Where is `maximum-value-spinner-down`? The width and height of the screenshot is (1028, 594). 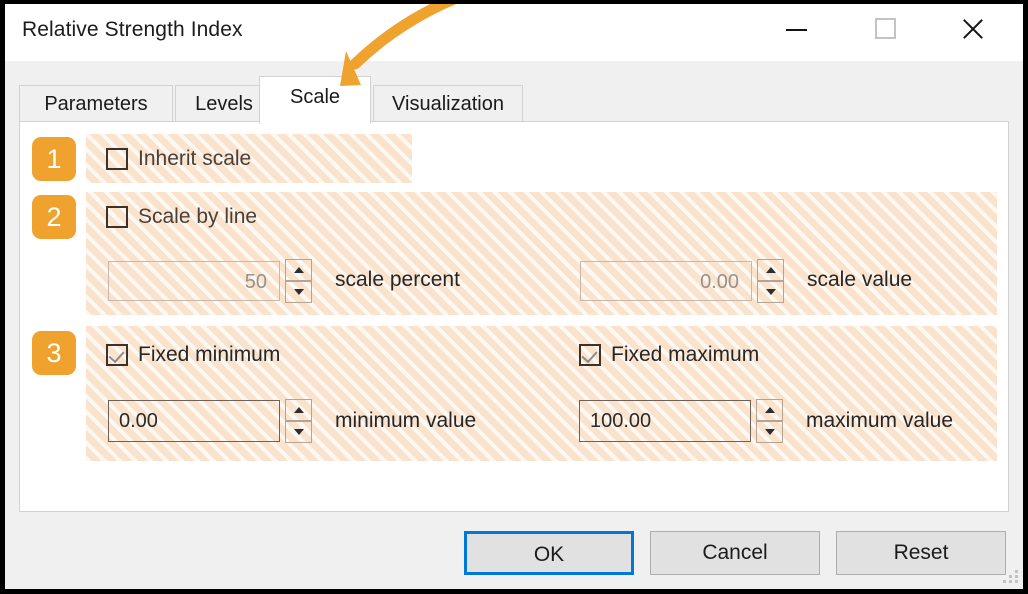
maximum-value-spinner-down is located at coordinates (769, 432).